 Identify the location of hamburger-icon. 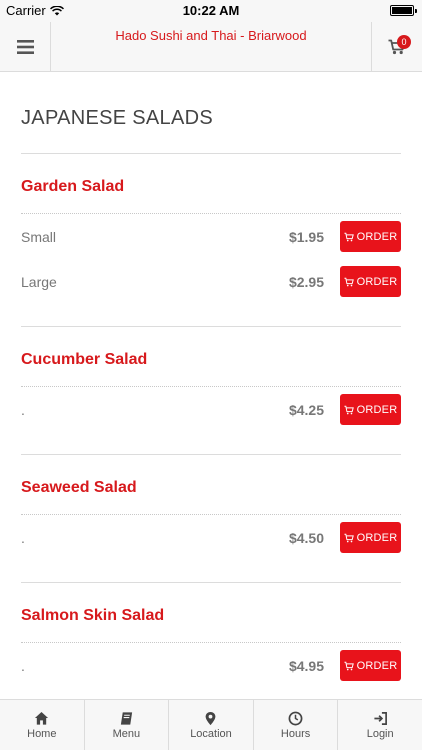
(25, 47).